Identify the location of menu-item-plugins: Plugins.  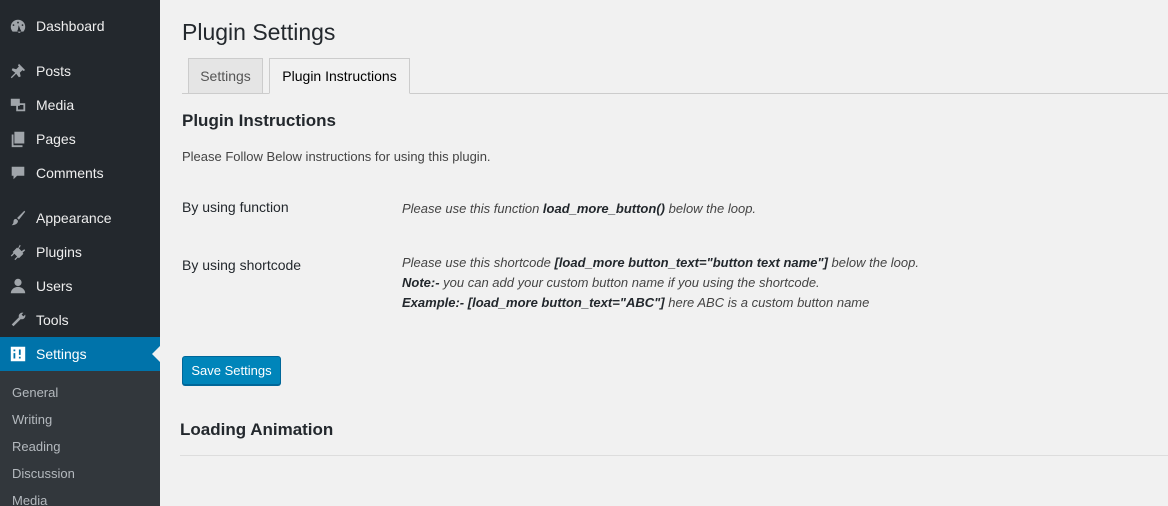
(80, 252).